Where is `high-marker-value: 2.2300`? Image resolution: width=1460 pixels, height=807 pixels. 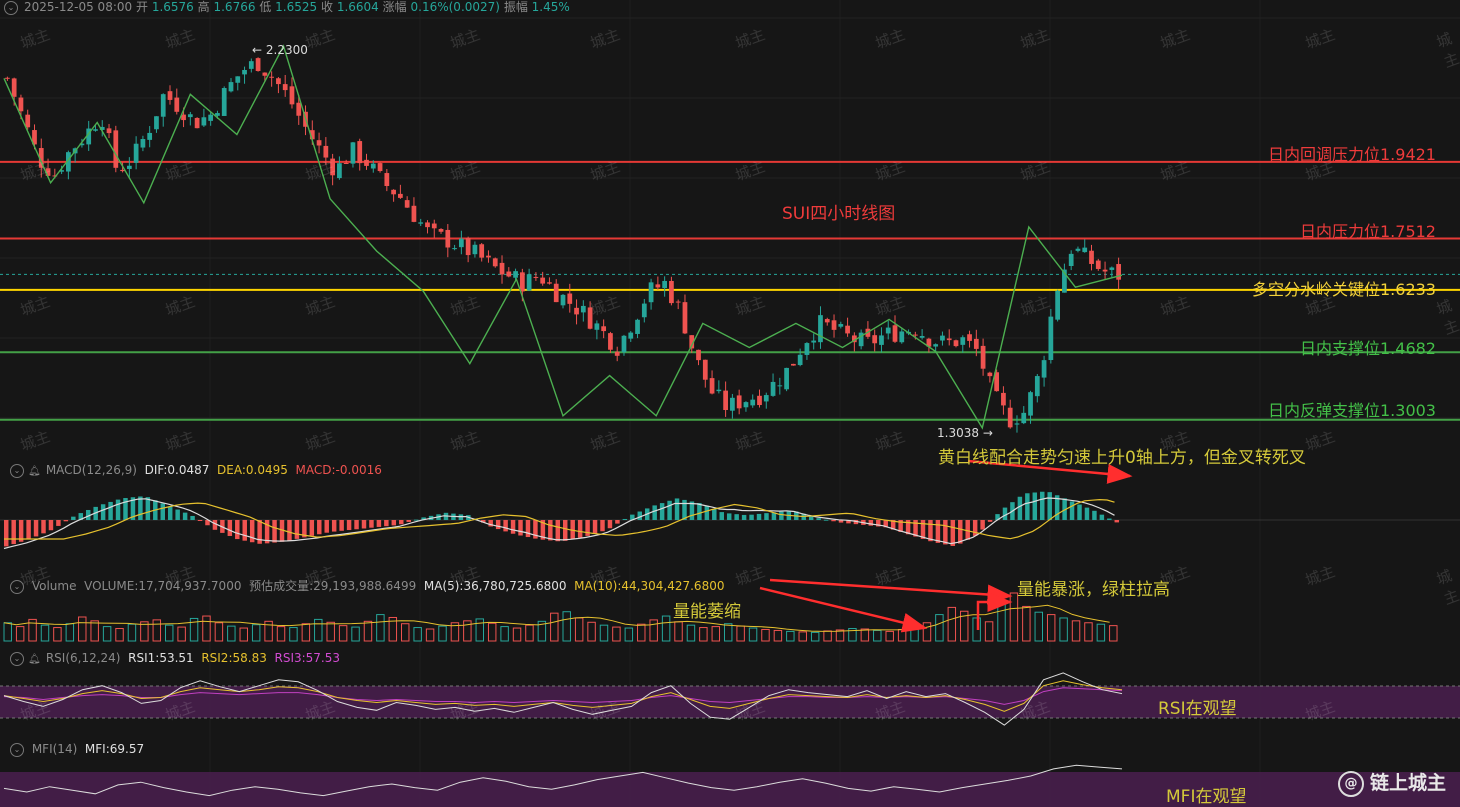
high-marker-value: 2.2300 is located at coordinates (286, 50).